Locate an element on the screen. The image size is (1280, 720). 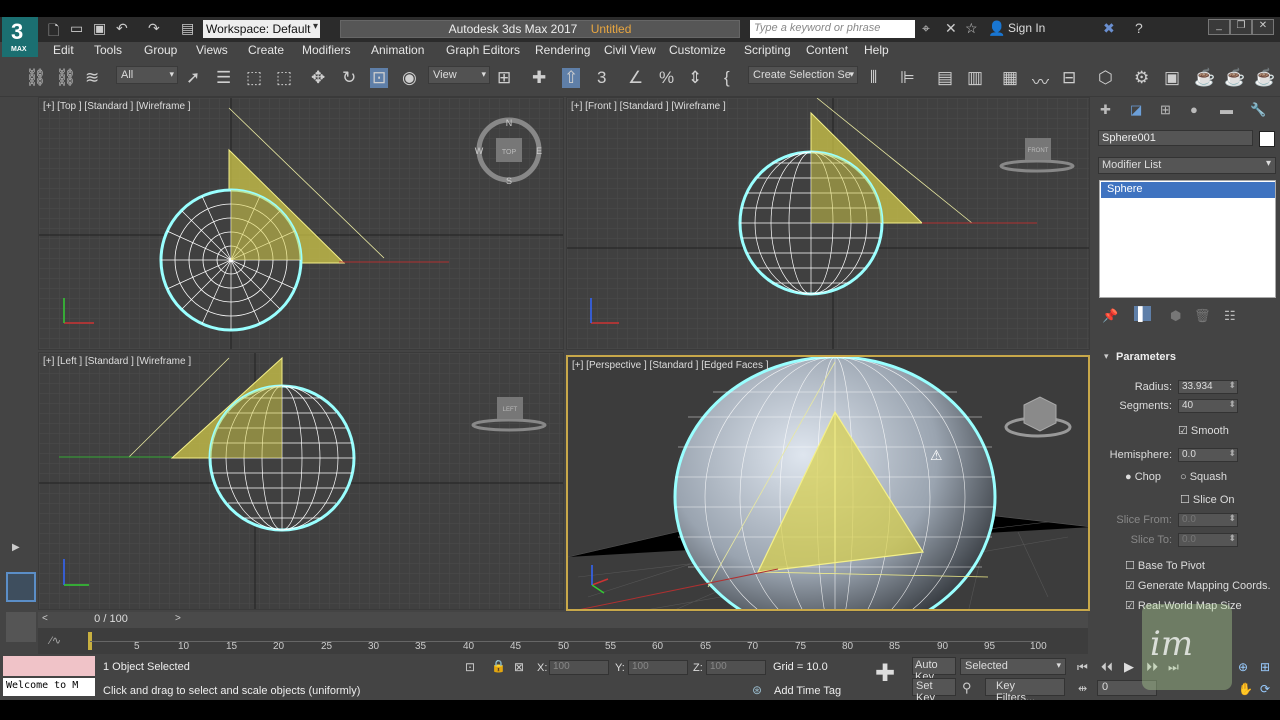
mini-curve-editor-icon: ⁄∿ is located at coordinates (55, 640).